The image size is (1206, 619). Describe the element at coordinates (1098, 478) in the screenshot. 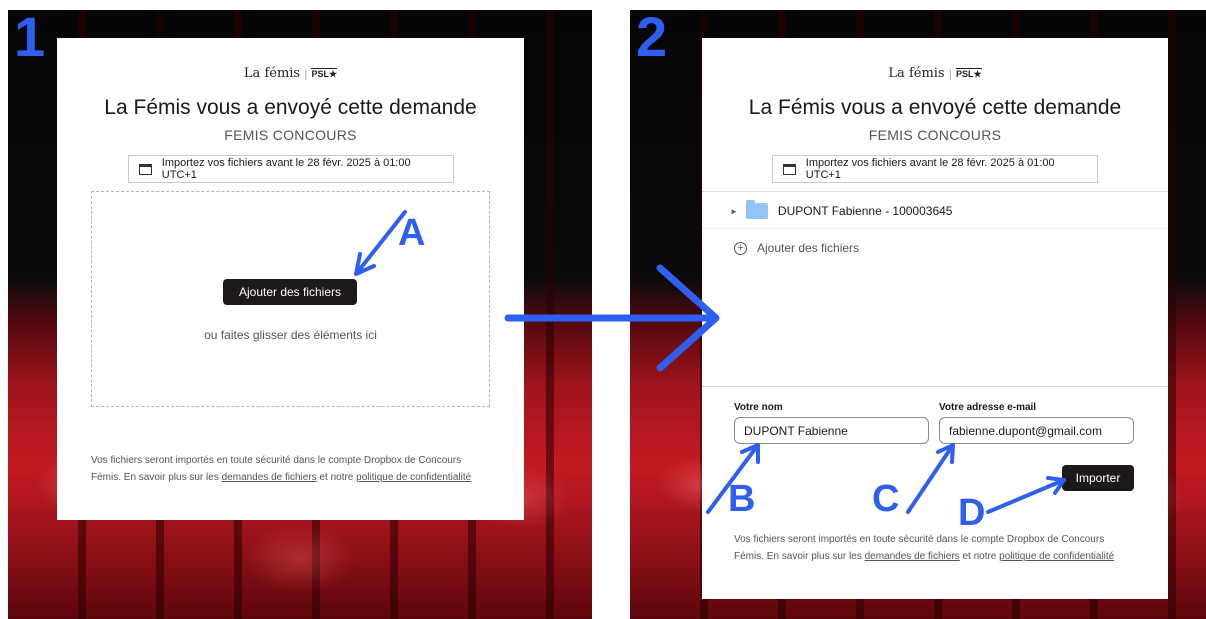

I see `import-button: Importer` at that location.